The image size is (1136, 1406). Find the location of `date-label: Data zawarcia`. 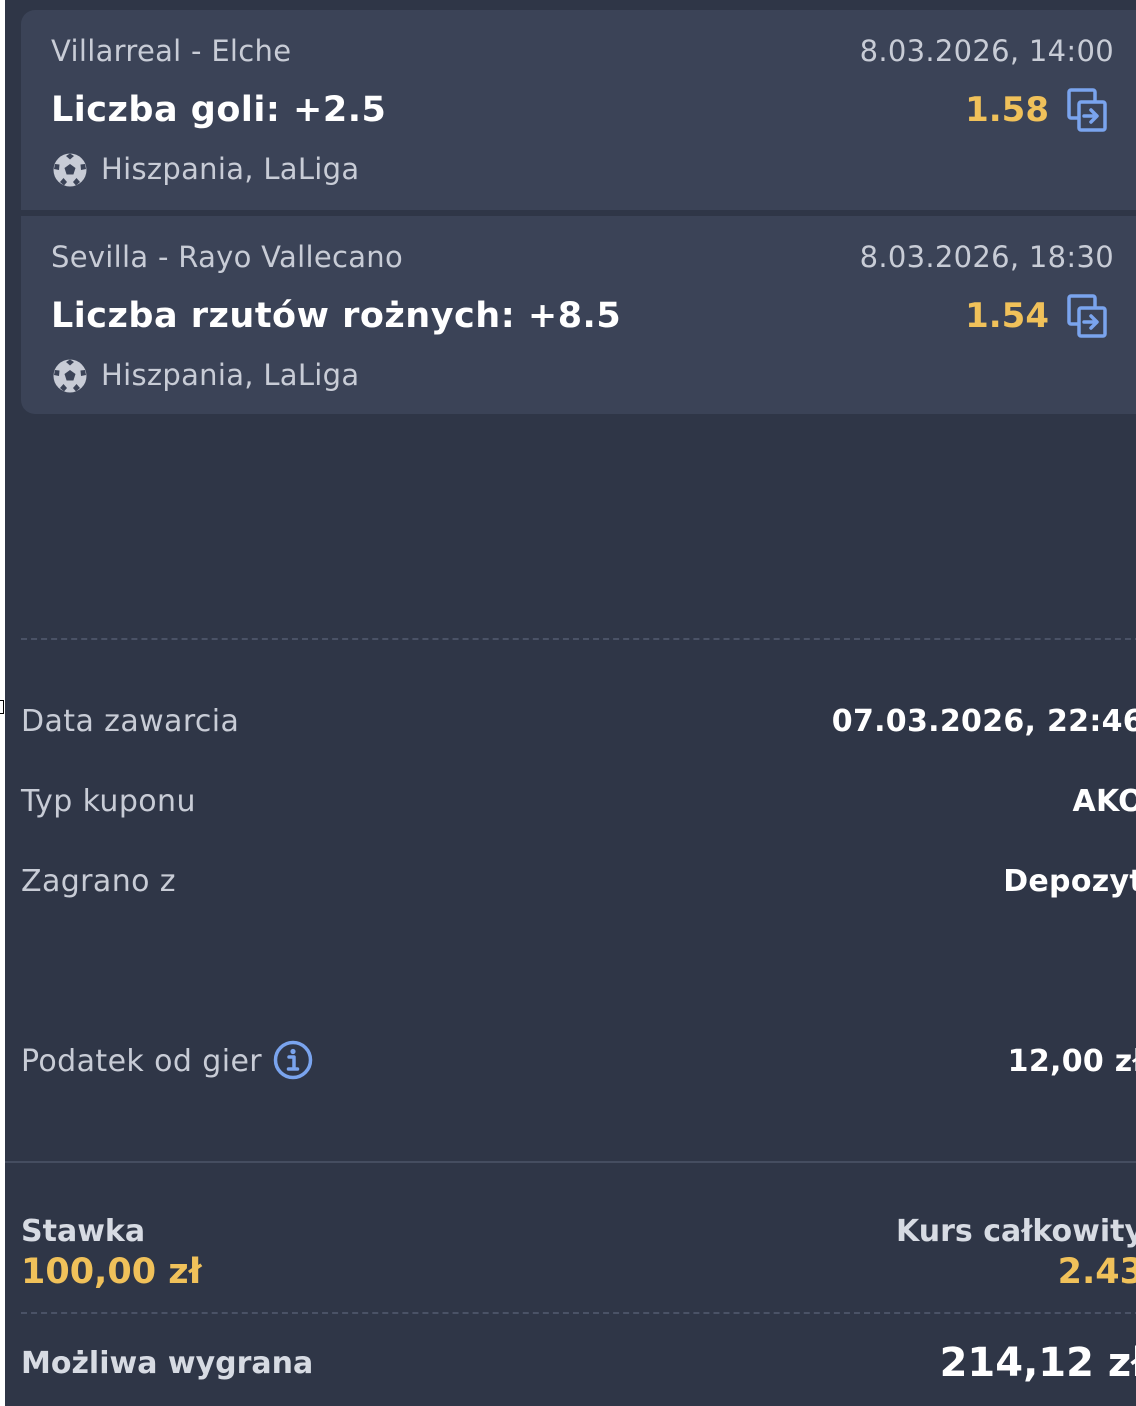

date-label: Data zawarcia is located at coordinates (130, 721).